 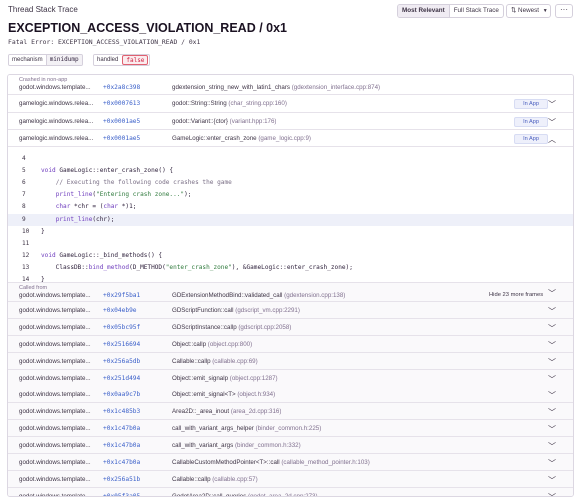 What do you see at coordinates (266, 310) in the screenshot?
I see `source-location: (gdscript_vm.cpp:2291)` at bounding box center [266, 310].